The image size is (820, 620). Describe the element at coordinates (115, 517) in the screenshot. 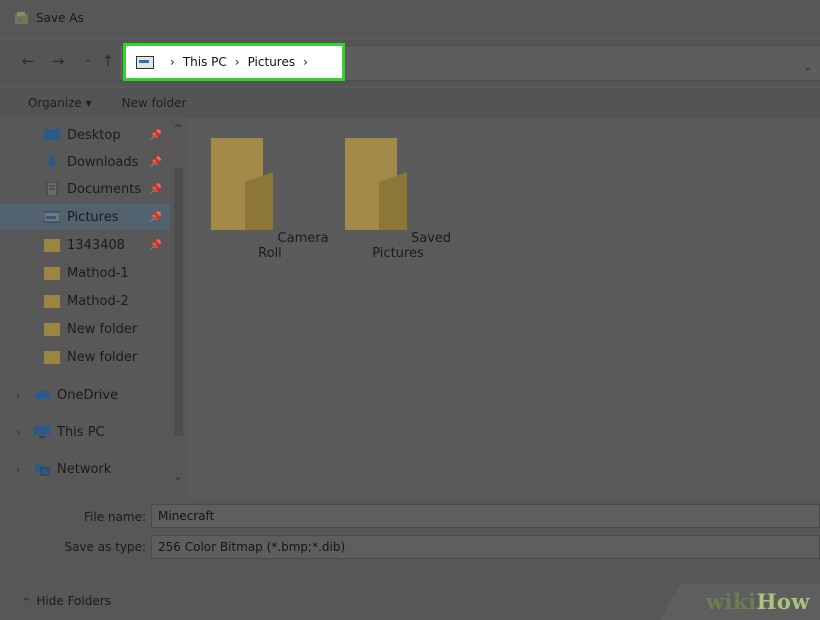

I see `file-name-label: File name:` at that location.